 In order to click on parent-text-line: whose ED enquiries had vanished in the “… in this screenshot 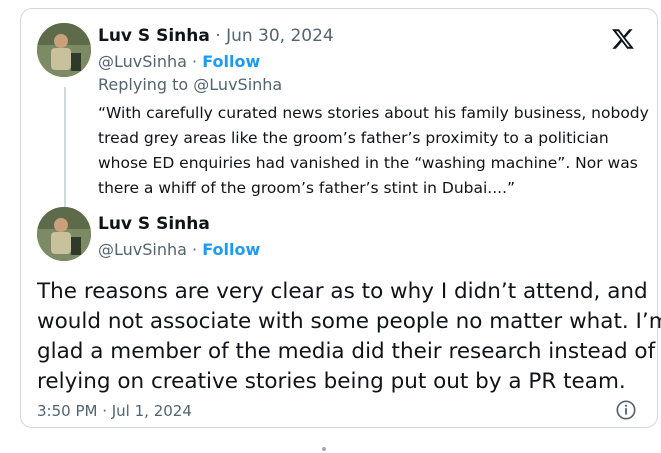, I will do `click(368, 163)`.